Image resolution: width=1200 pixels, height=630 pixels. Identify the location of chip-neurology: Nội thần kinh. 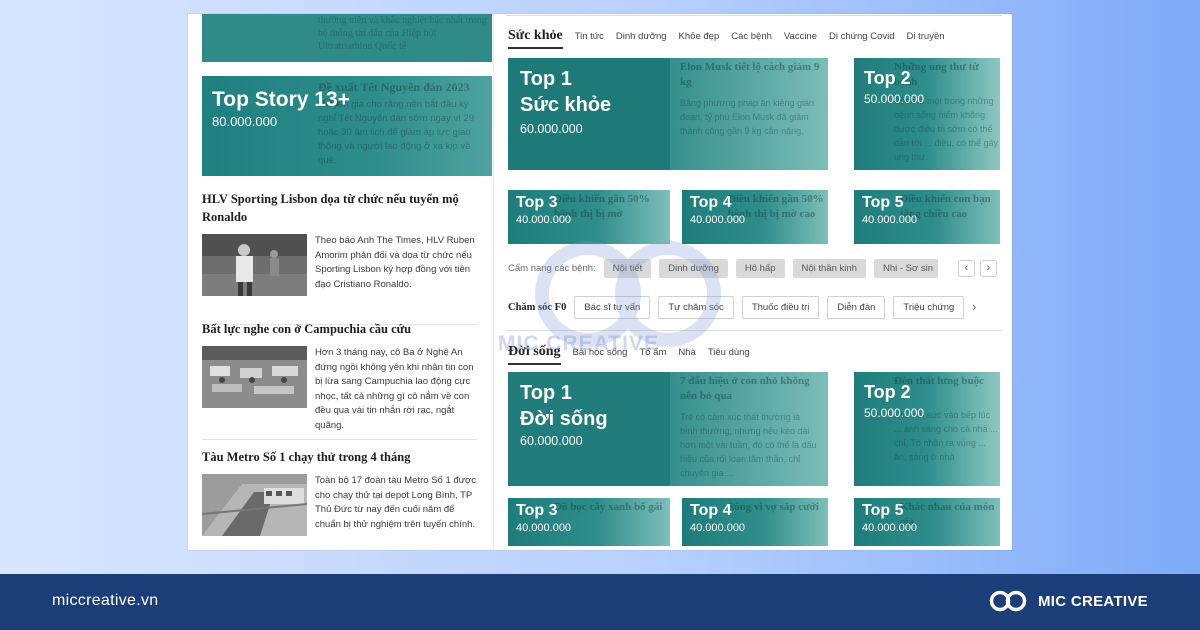
(829, 268).